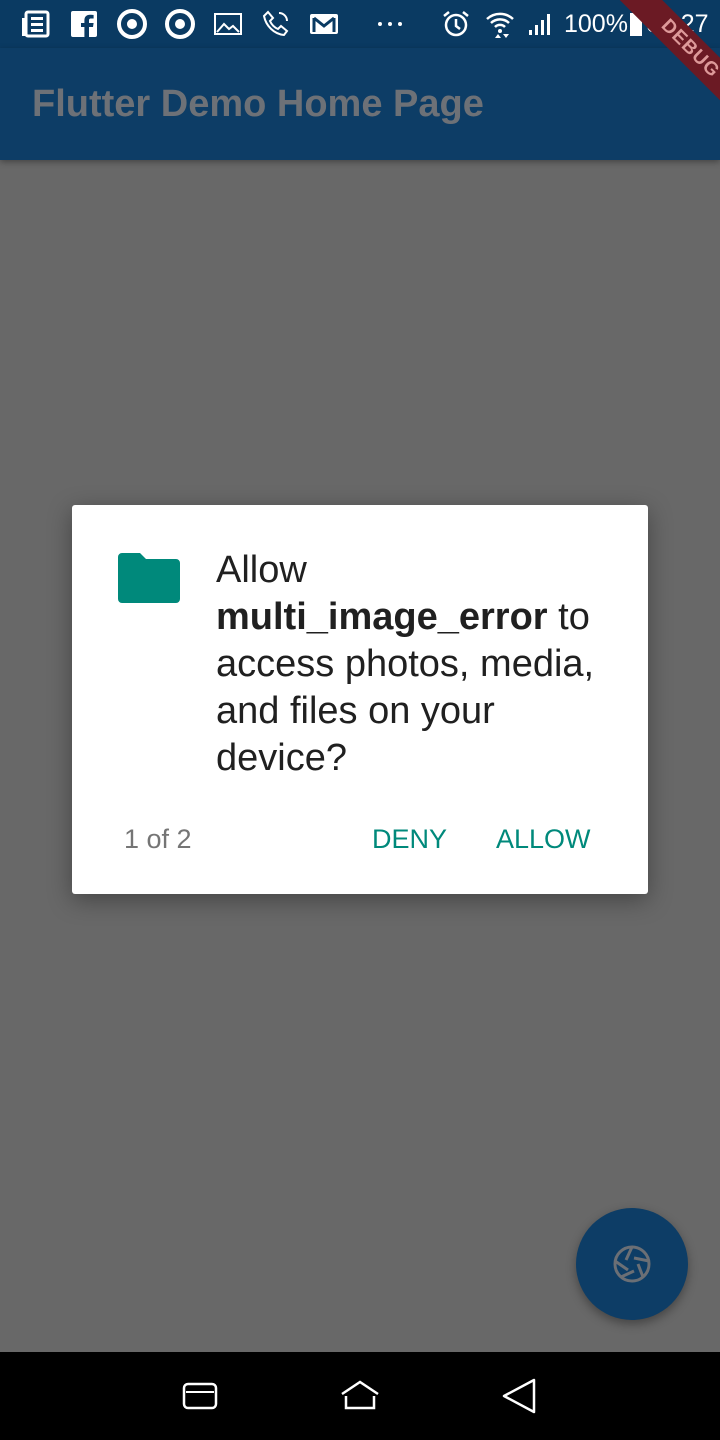 This screenshot has width=720, height=1440. I want to click on news-icon, so click(36, 24).